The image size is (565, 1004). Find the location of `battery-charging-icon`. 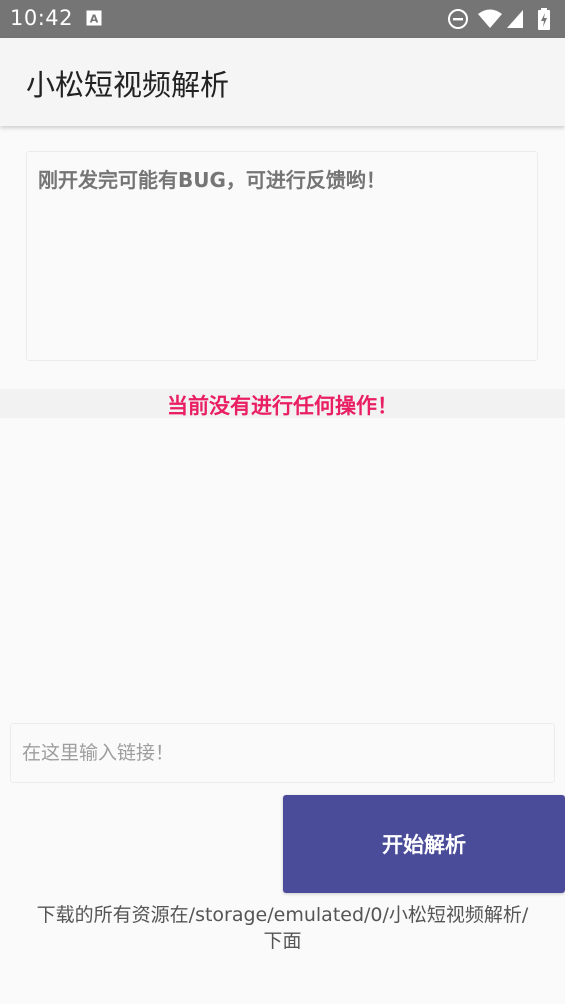

battery-charging-icon is located at coordinates (544, 21).